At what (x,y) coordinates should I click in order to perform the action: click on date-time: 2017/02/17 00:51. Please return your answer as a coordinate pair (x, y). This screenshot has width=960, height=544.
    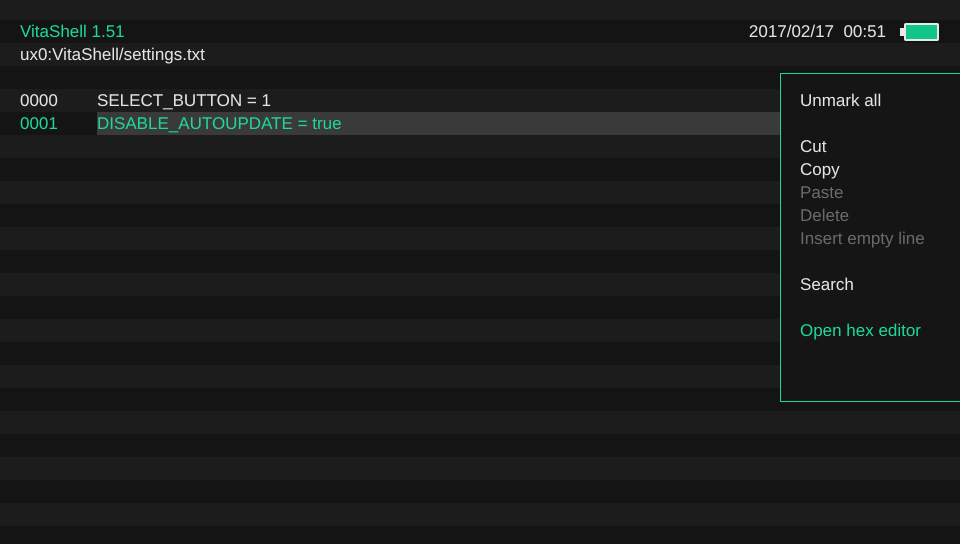
    Looking at the image, I should click on (817, 32).